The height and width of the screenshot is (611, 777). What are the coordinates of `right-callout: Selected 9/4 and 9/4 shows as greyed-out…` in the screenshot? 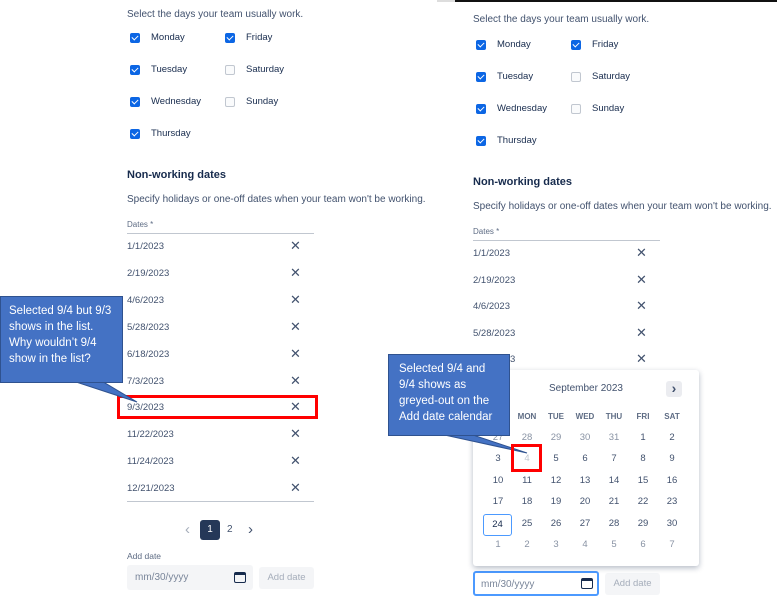 It's located at (449, 395).